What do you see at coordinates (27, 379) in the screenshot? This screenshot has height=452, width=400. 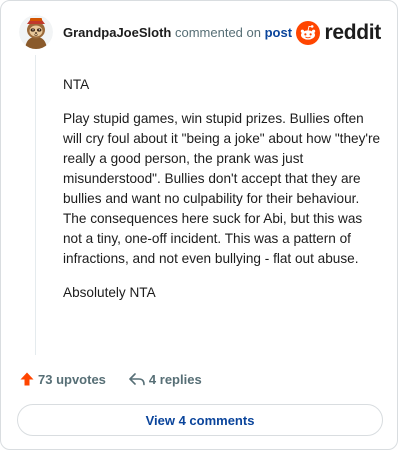 I see `upvote-arrow-icon` at bounding box center [27, 379].